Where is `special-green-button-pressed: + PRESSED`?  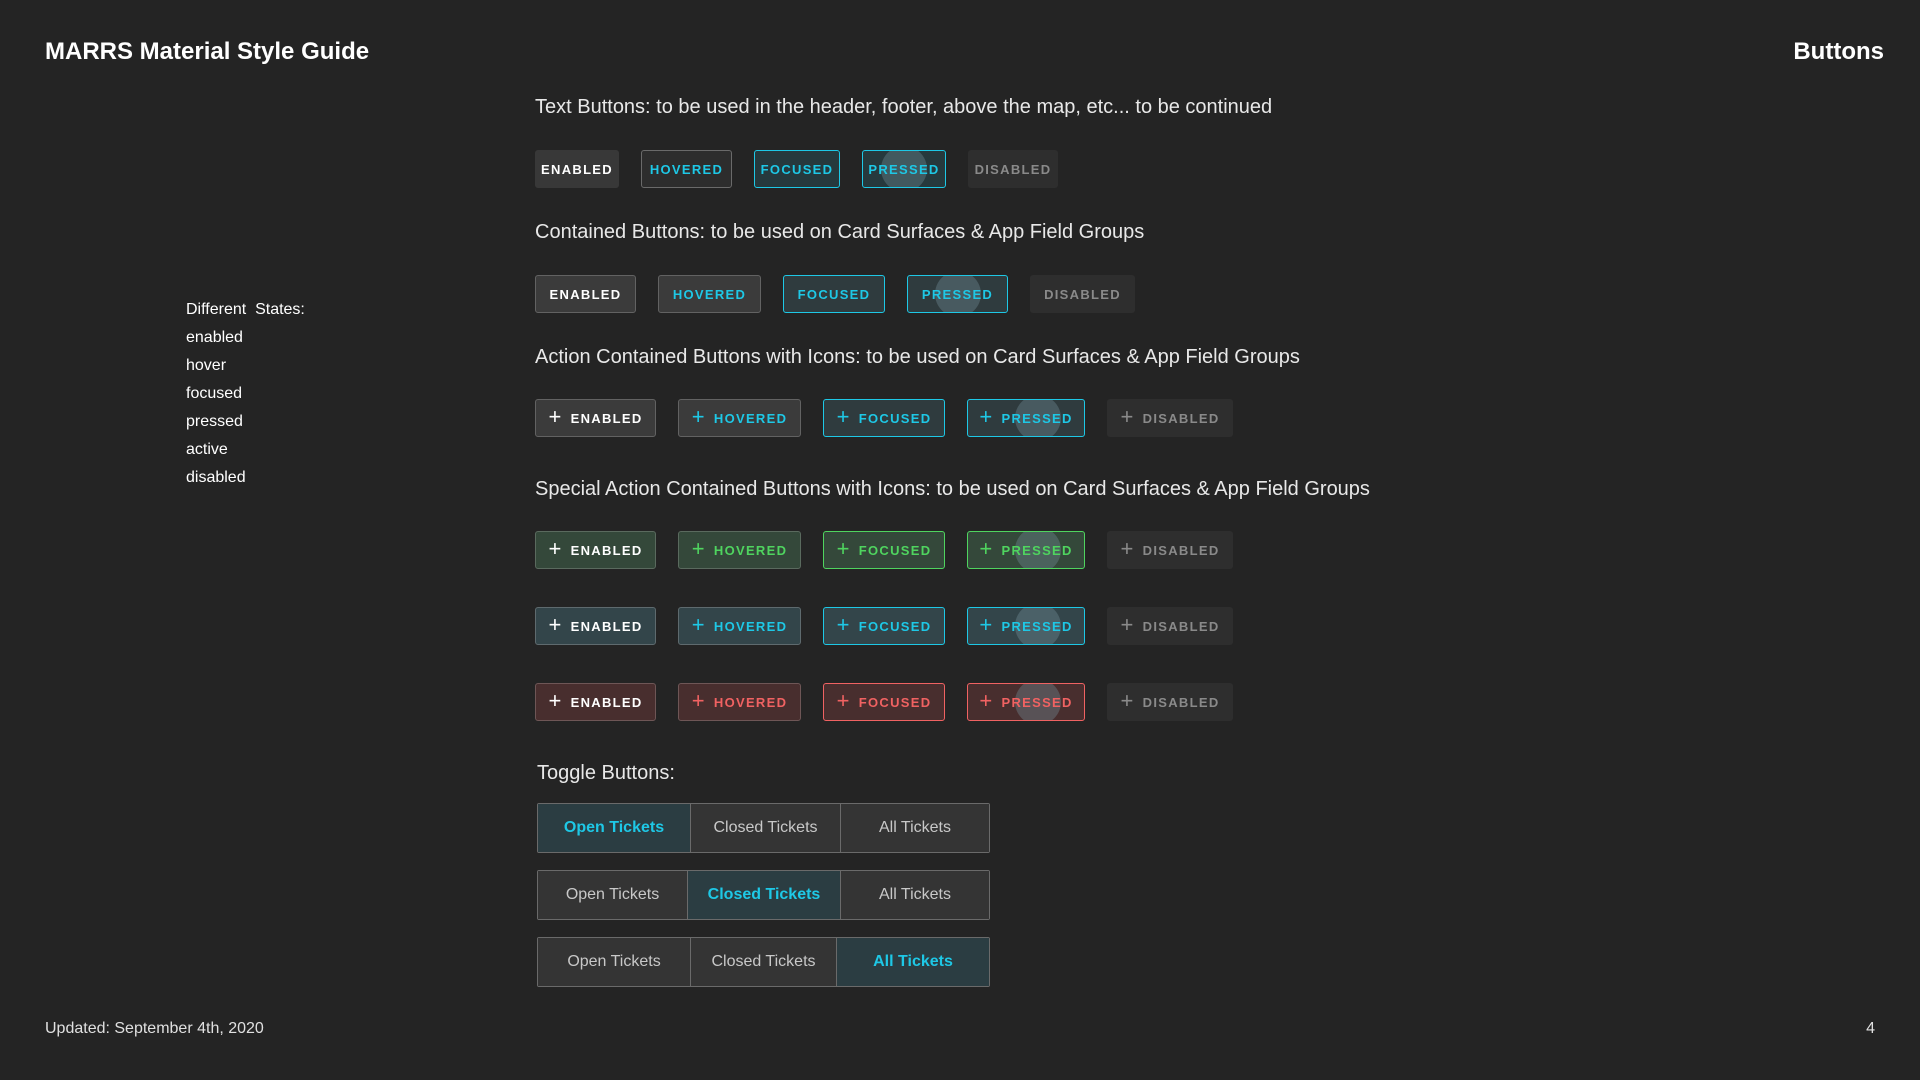 special-green-button-pressed: + PRESSED is located at coordinates (1026, 550).